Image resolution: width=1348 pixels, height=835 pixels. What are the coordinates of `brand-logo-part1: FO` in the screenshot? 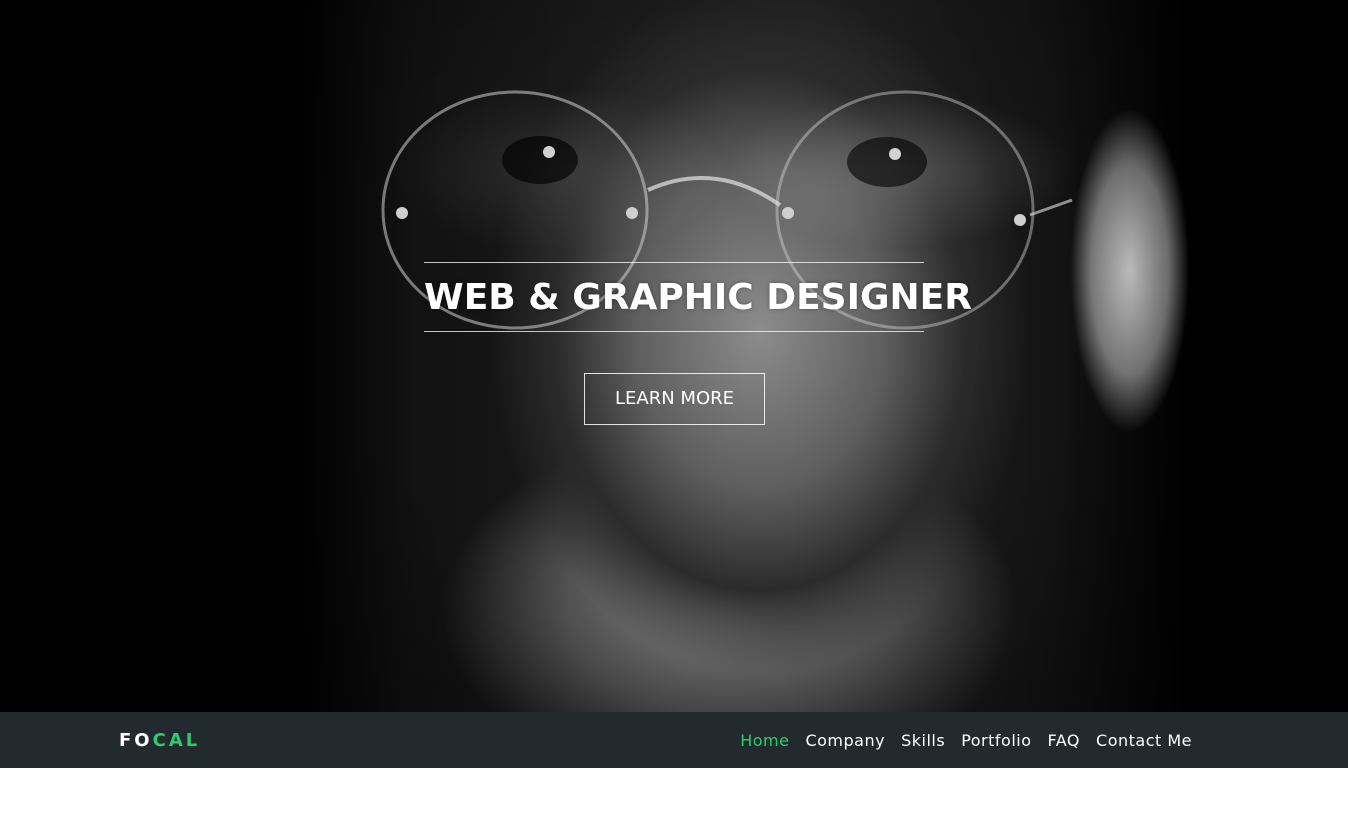 It's located at (136, 740).